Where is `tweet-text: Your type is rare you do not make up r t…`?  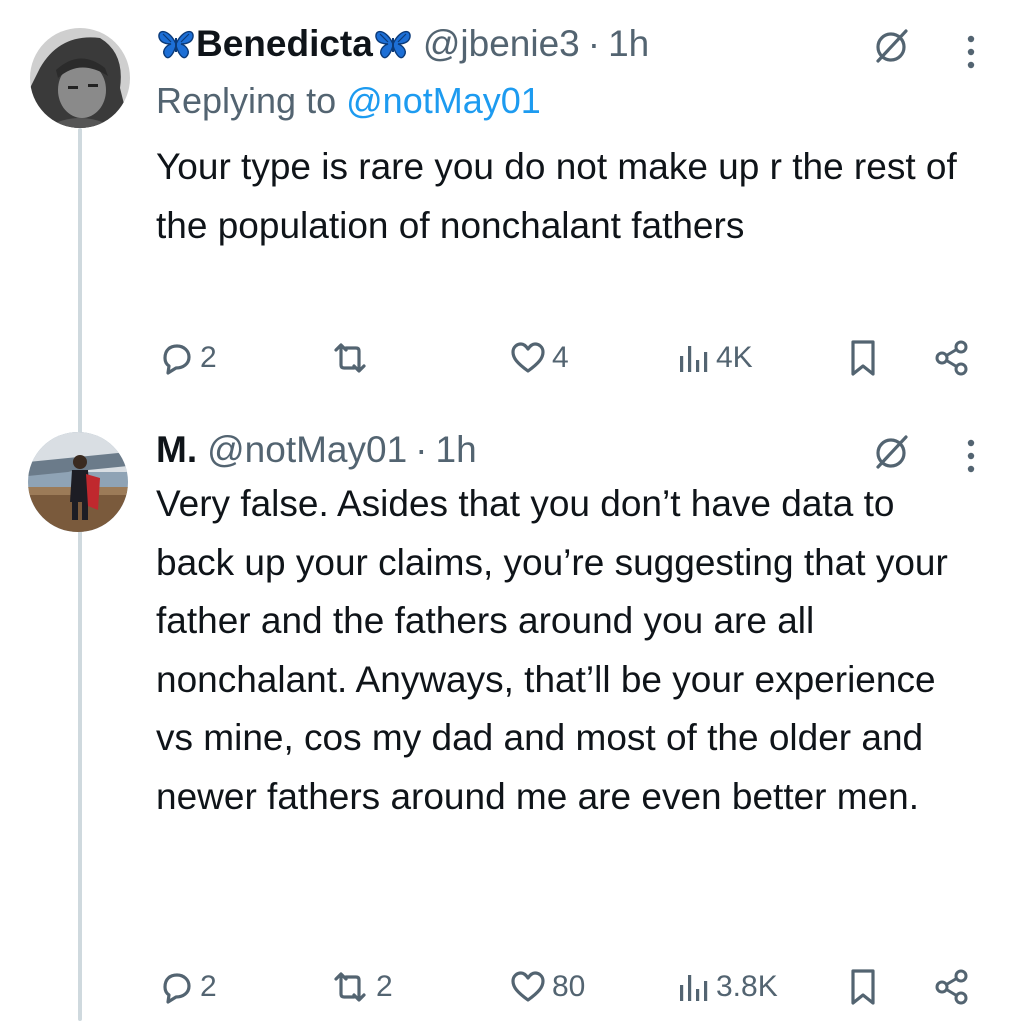 tweet-text: Your type is rare you do not make up r t… is located at coordinates (556, 196).